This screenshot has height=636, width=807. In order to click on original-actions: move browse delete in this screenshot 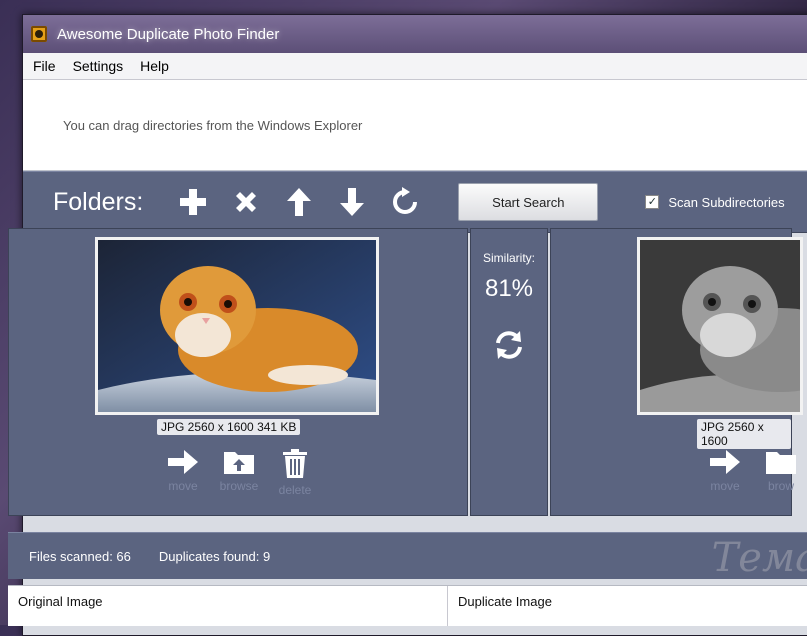, I will do `click(239, 473)`.